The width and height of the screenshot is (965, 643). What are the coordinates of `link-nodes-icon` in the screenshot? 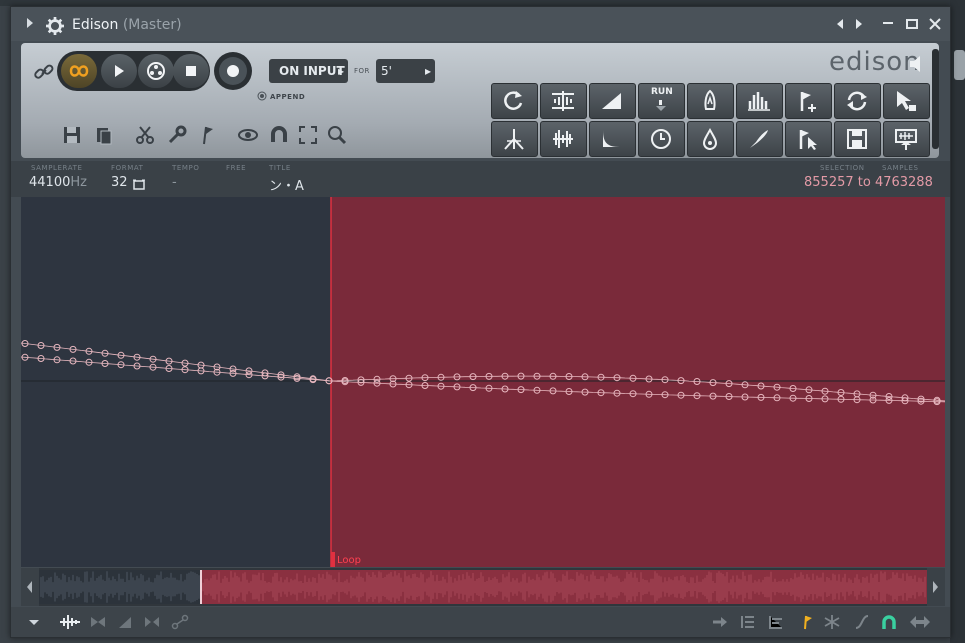 It's located at (180, 622).